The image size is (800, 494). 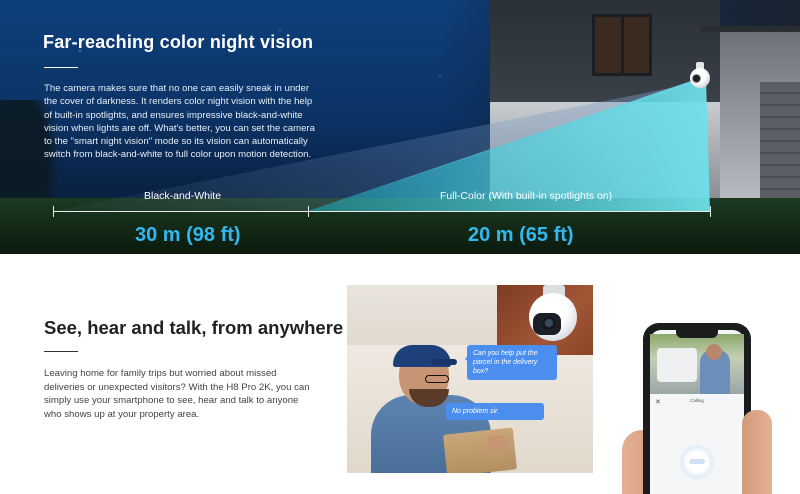 What do you see at coordinates (480, 450) in the screenshot?
I see `parcel-box` at bounding box center [480, 450].